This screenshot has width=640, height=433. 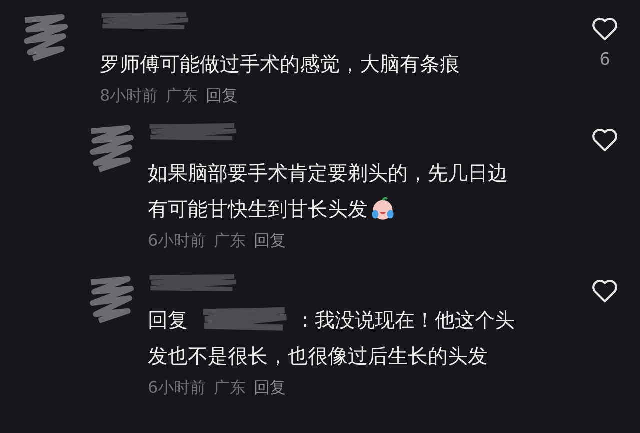 I want to click on reply-label: 回复, so click(x=168, y=320).